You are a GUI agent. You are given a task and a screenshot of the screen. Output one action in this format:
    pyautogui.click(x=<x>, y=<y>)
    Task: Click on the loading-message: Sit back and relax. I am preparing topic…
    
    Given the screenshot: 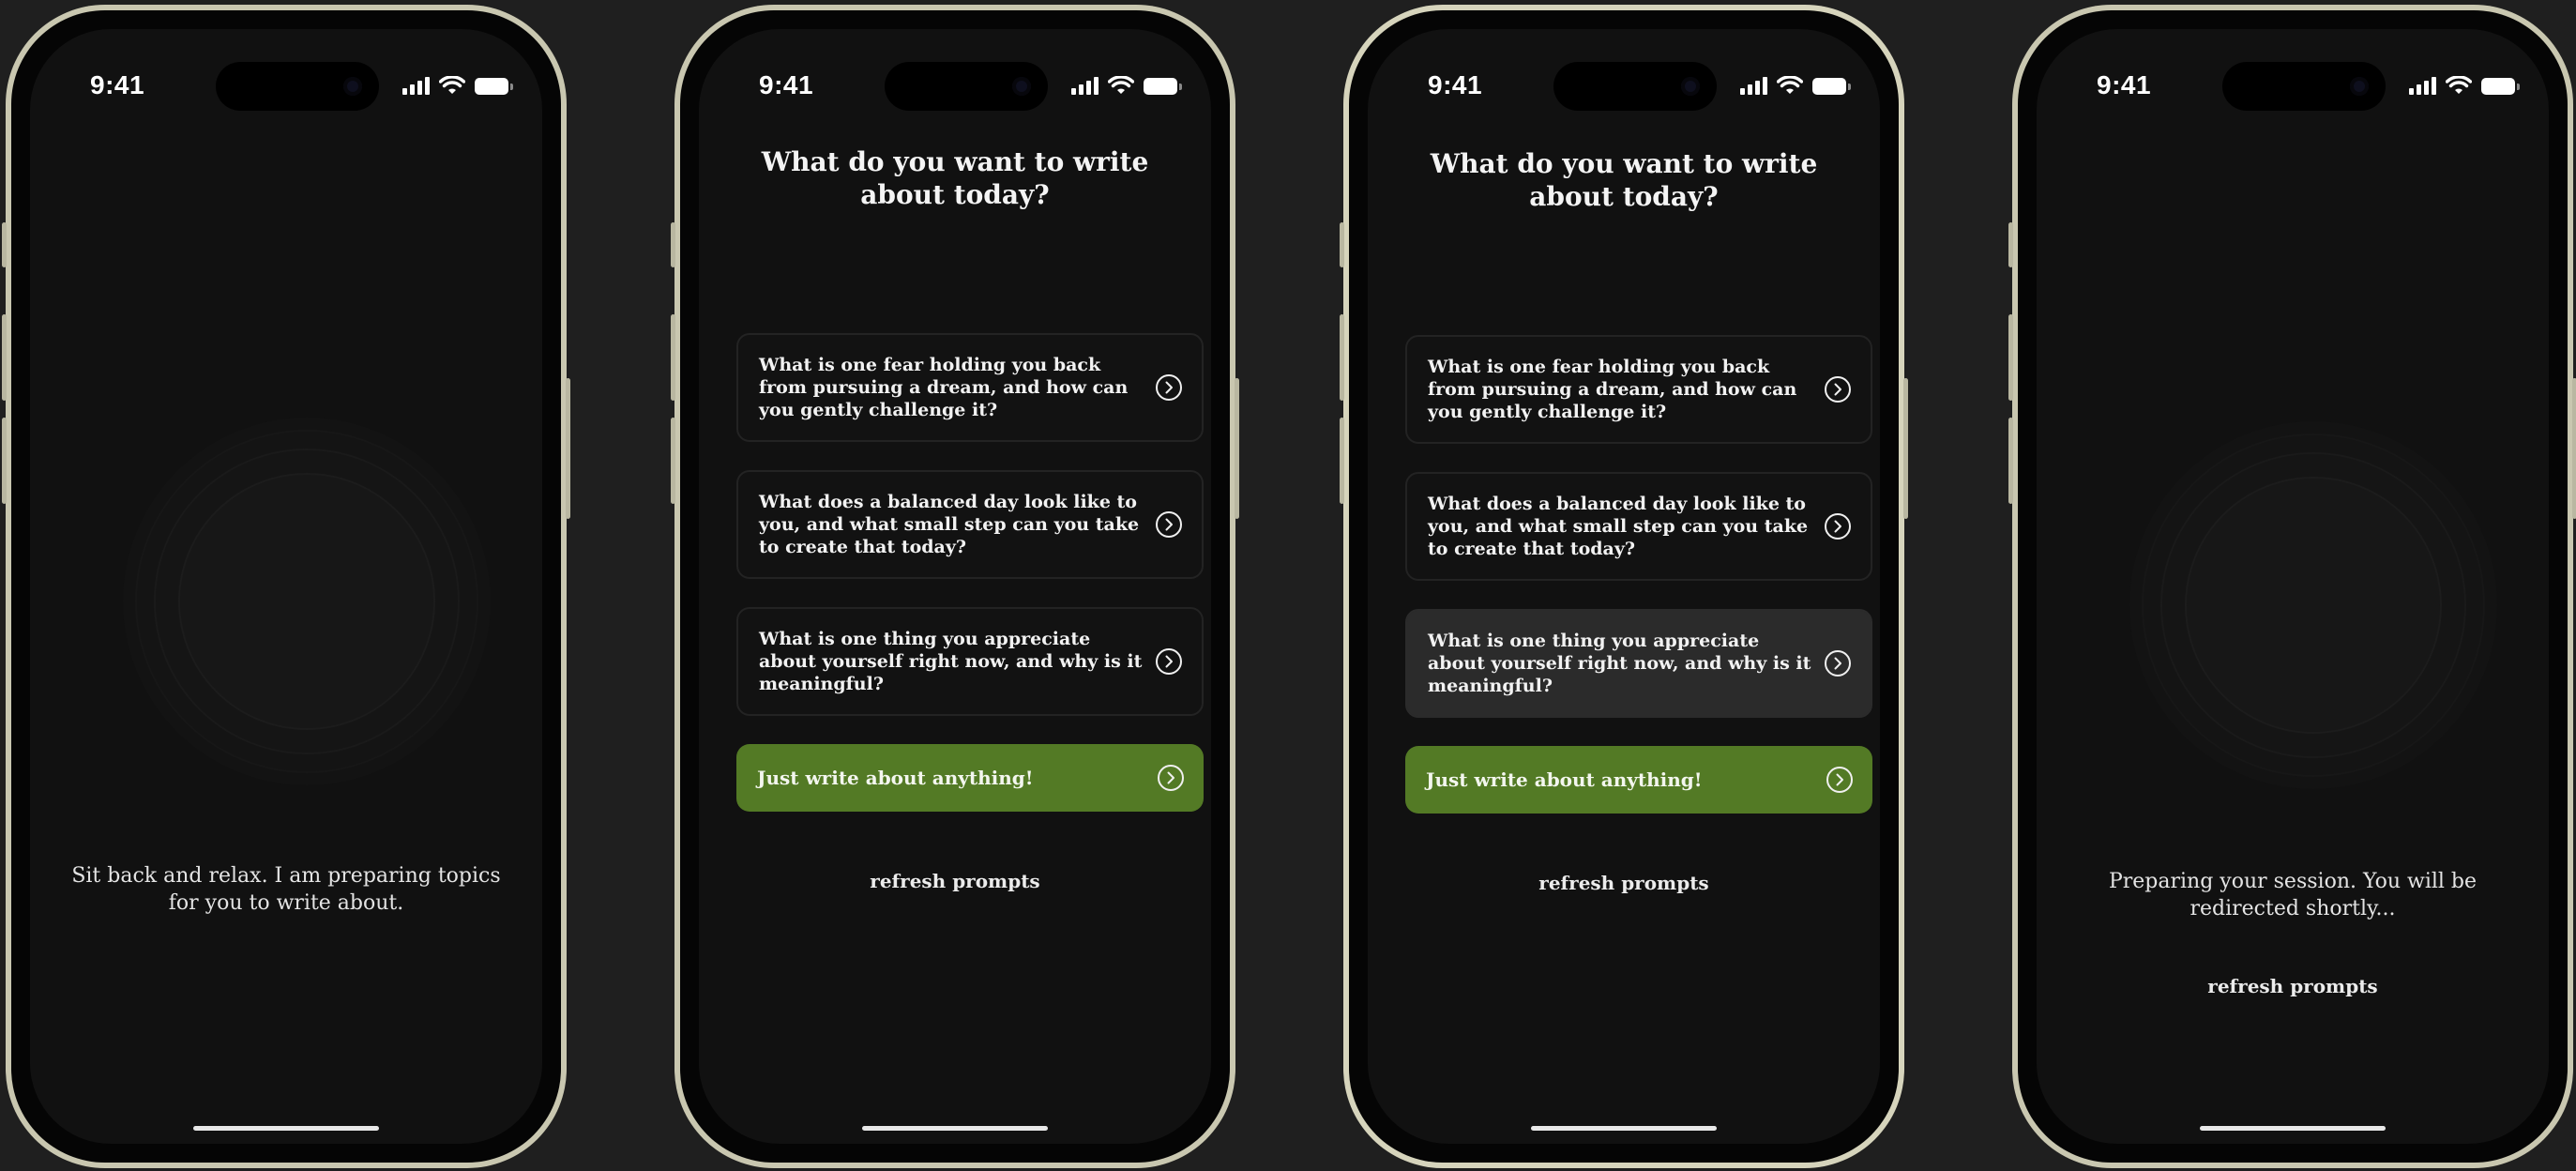 What is the action you would take?
    pyautogui.click(x=286, y=889)
    